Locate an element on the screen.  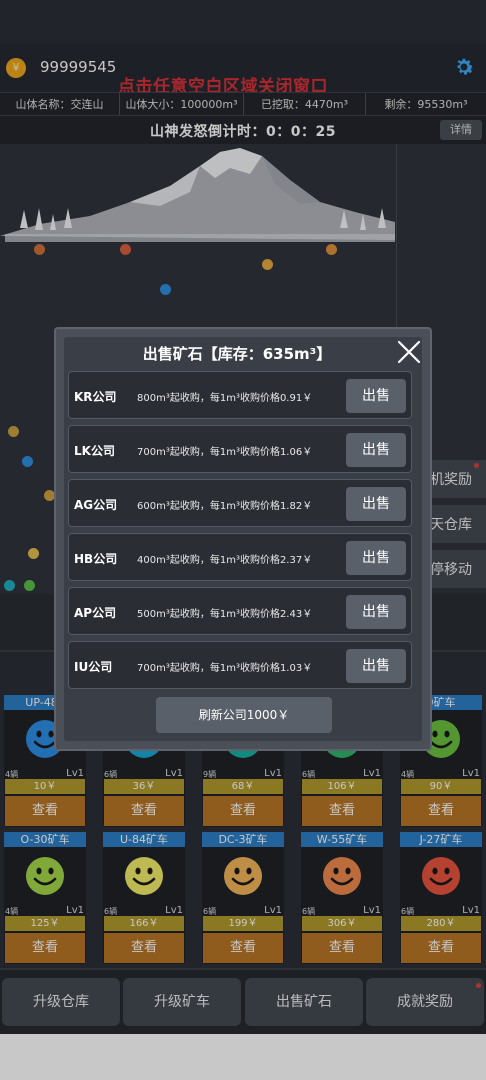
company-row: LK公司 700m³起收购，每1m³收购价格1.06￥ 出售 is located at coordinates (240, 449).